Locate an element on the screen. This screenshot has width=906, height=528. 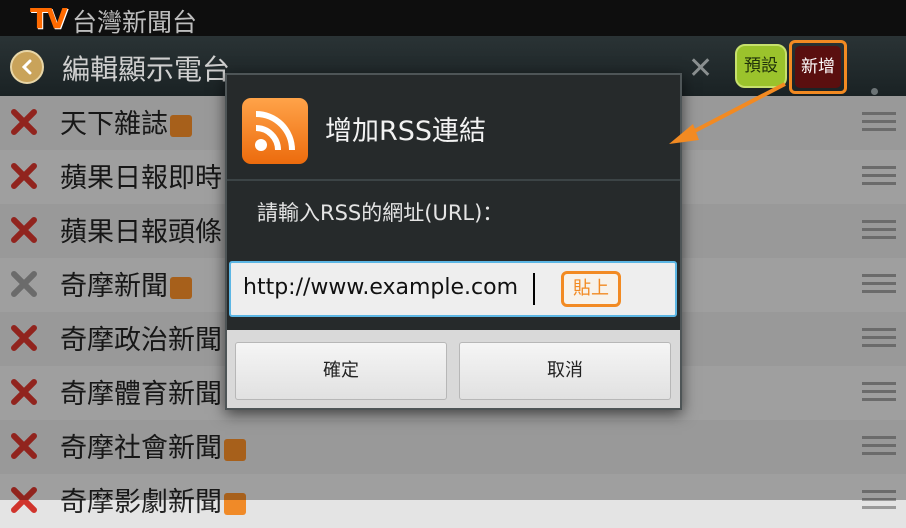
dialog-header: 增加RSS連結 is located at coordinates (453, 128).